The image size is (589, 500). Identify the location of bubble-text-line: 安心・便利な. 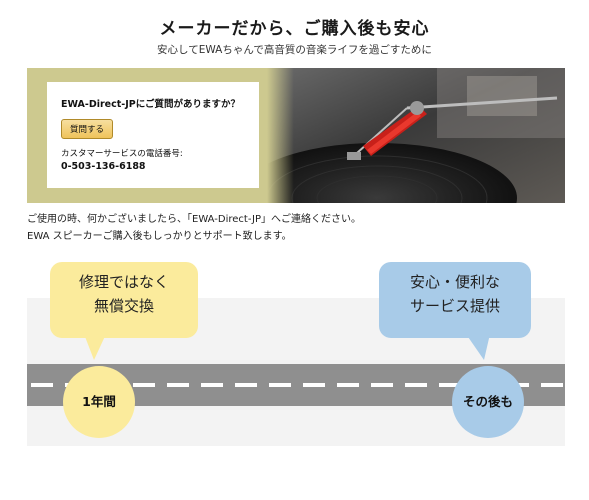
(454, 282).